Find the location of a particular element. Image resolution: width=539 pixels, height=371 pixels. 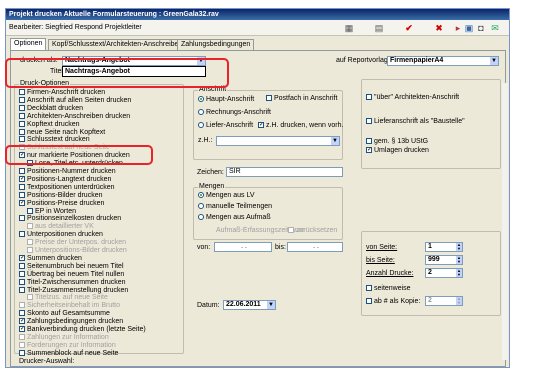

druck-option-checkbox: Unterpositions-Bilder drucken is located at coordinates (77, 250).